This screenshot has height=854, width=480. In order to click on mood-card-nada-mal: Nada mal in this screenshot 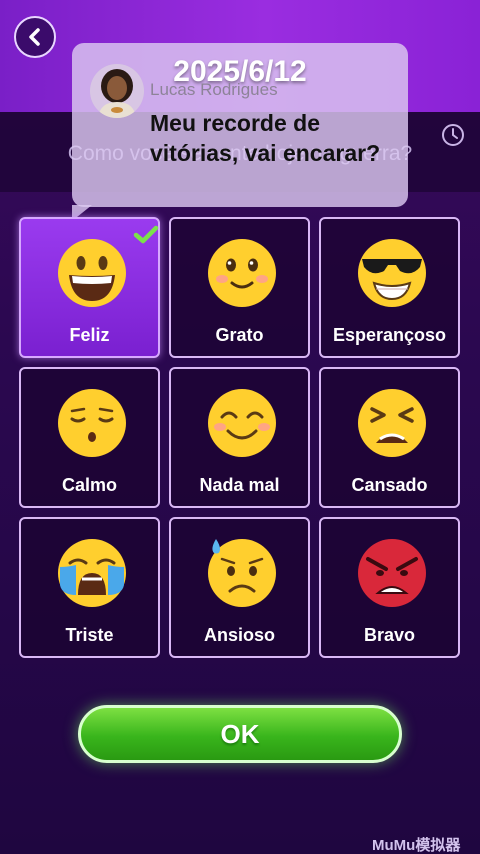, I will do `click(239, 437)`.